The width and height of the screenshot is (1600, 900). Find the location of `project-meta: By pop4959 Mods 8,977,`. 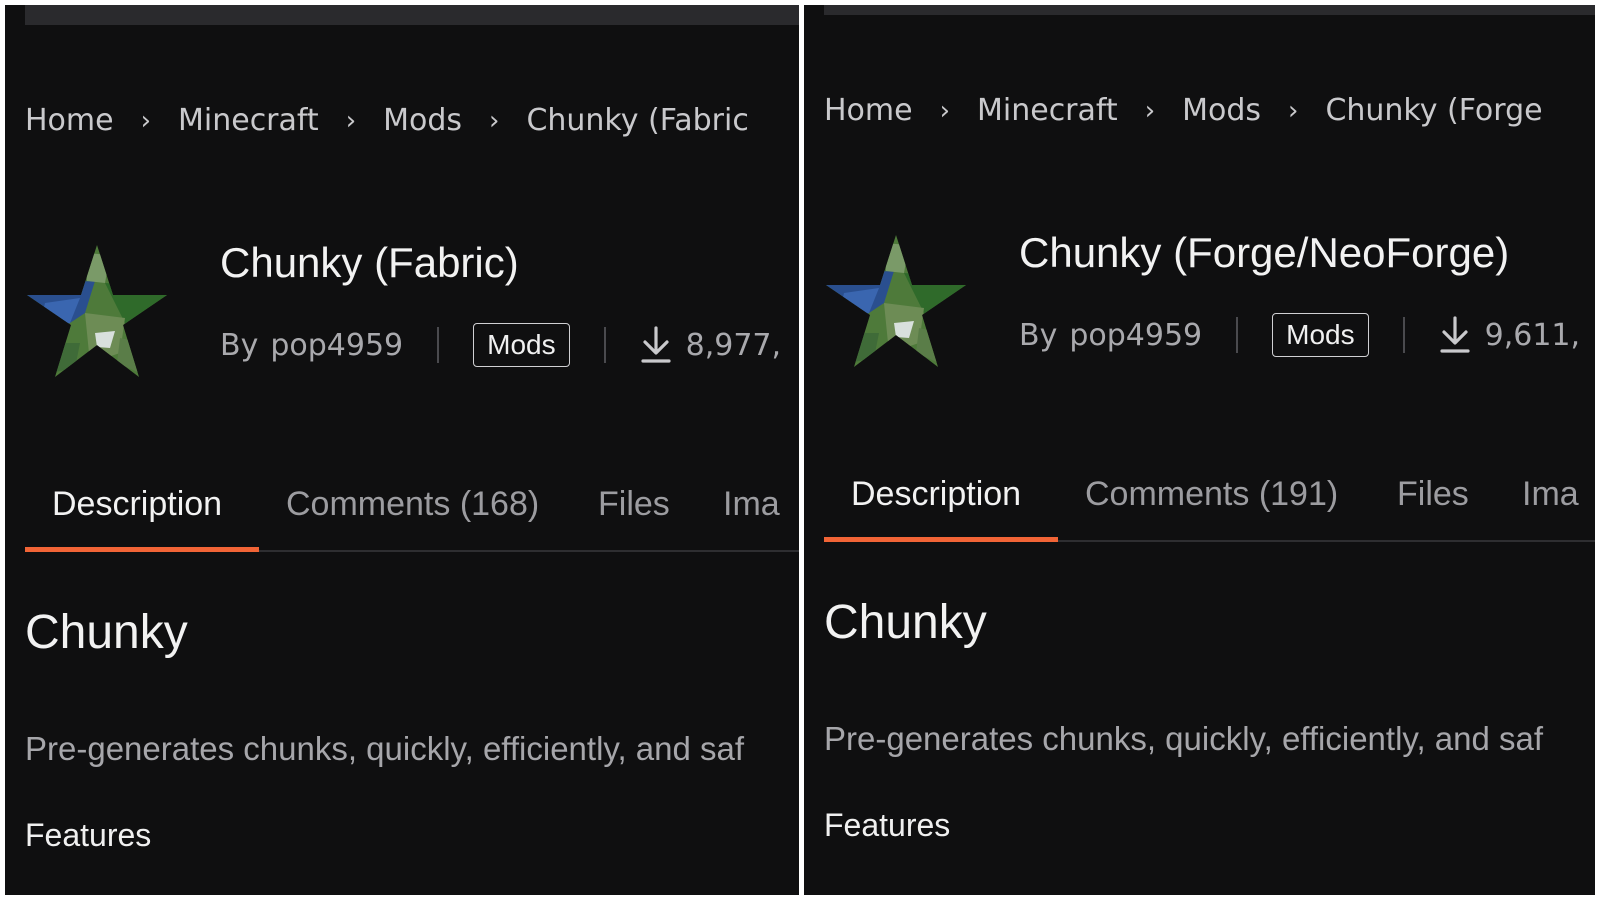

project-meta: By pop4959 Mods 8,977, is located at coordinates (500, 345).